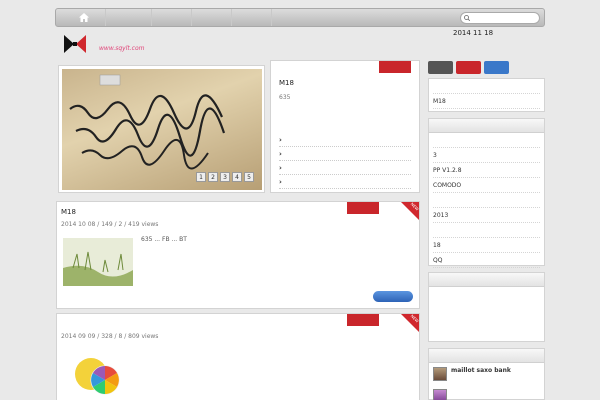  I want to click on post-meta: 2014 09 09 / 328 / 8 / 809 views, so click(110, 336).